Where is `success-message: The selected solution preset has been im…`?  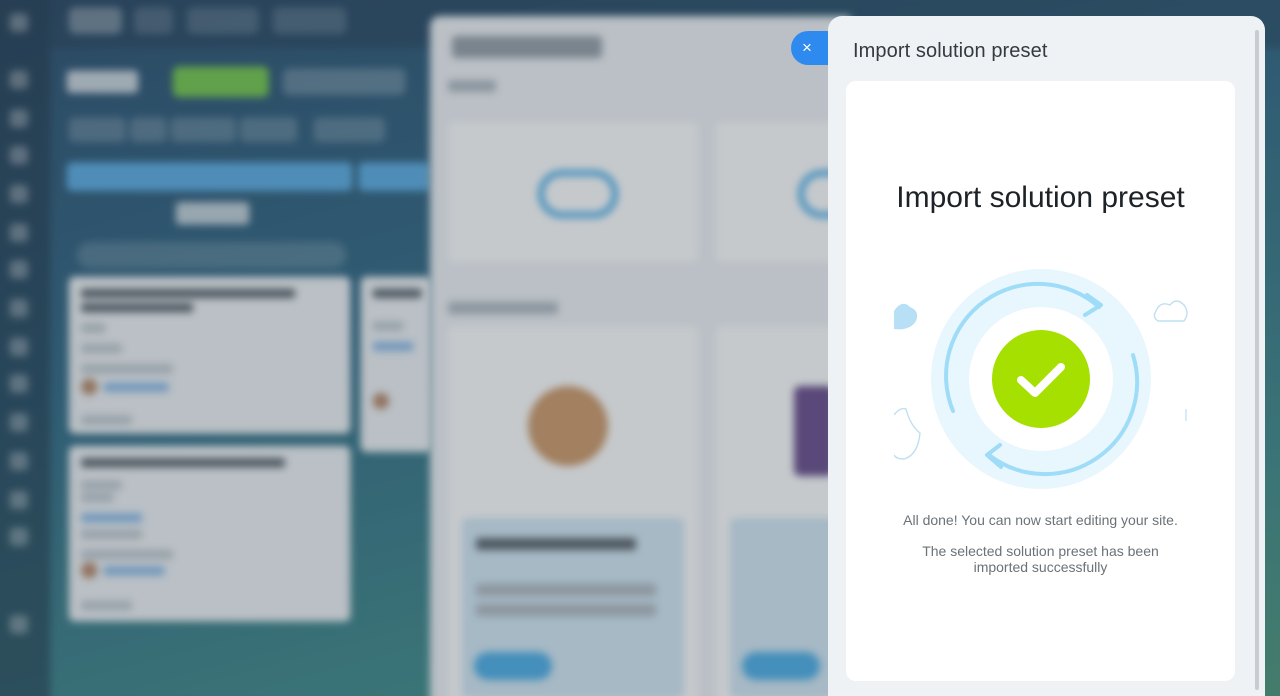 success-message: The selected solution preset has been im… is located at coordinates (1040, 559).